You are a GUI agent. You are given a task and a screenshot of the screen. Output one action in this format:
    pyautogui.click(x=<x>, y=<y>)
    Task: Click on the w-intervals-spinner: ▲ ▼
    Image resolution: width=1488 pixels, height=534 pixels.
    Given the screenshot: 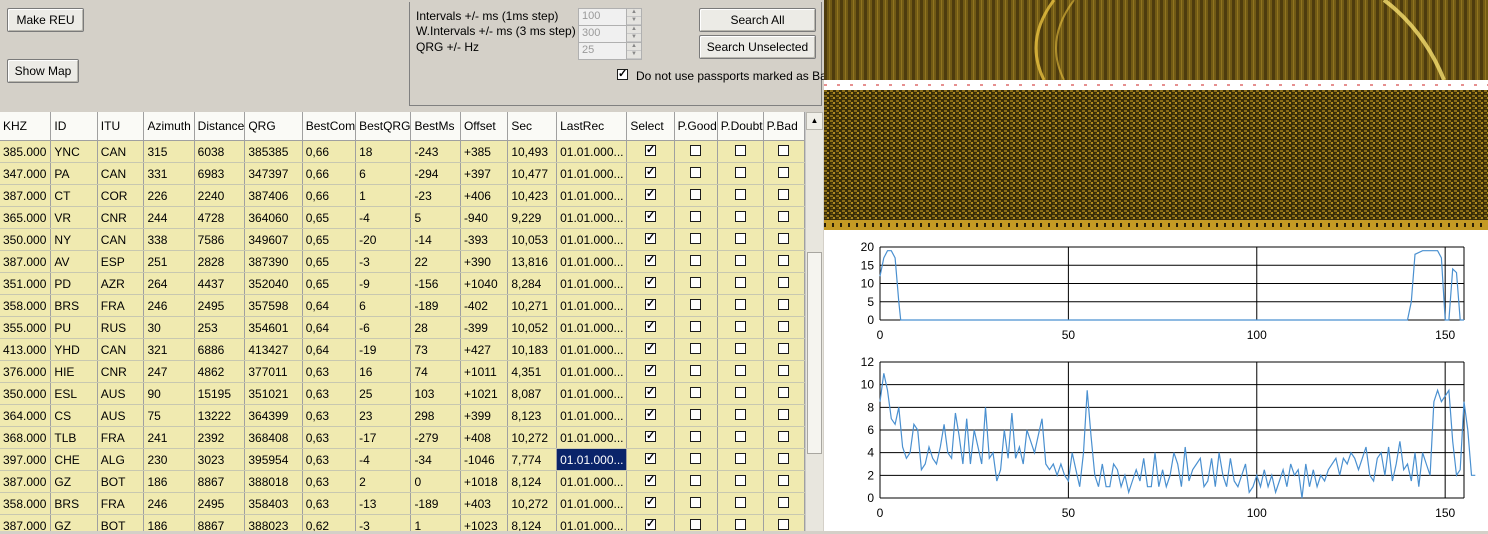 What is the action you would take?
    pyautogui.click(x=633, y=34)
    